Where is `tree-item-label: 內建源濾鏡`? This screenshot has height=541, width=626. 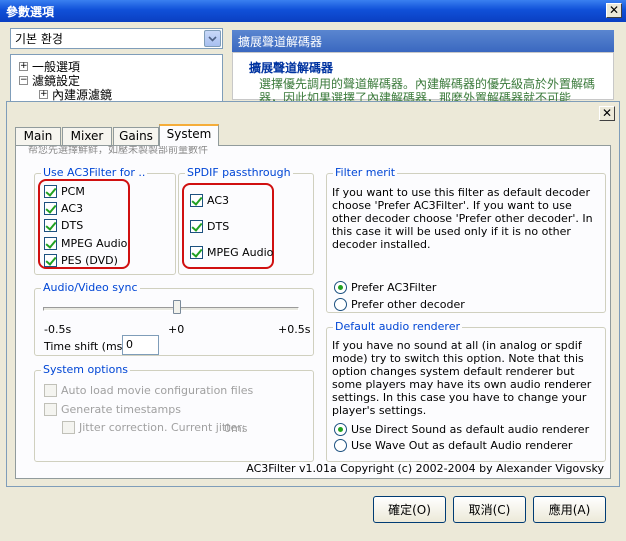 tree-item-label: 內建源濾鏡 is located at coordinates (82, 94).